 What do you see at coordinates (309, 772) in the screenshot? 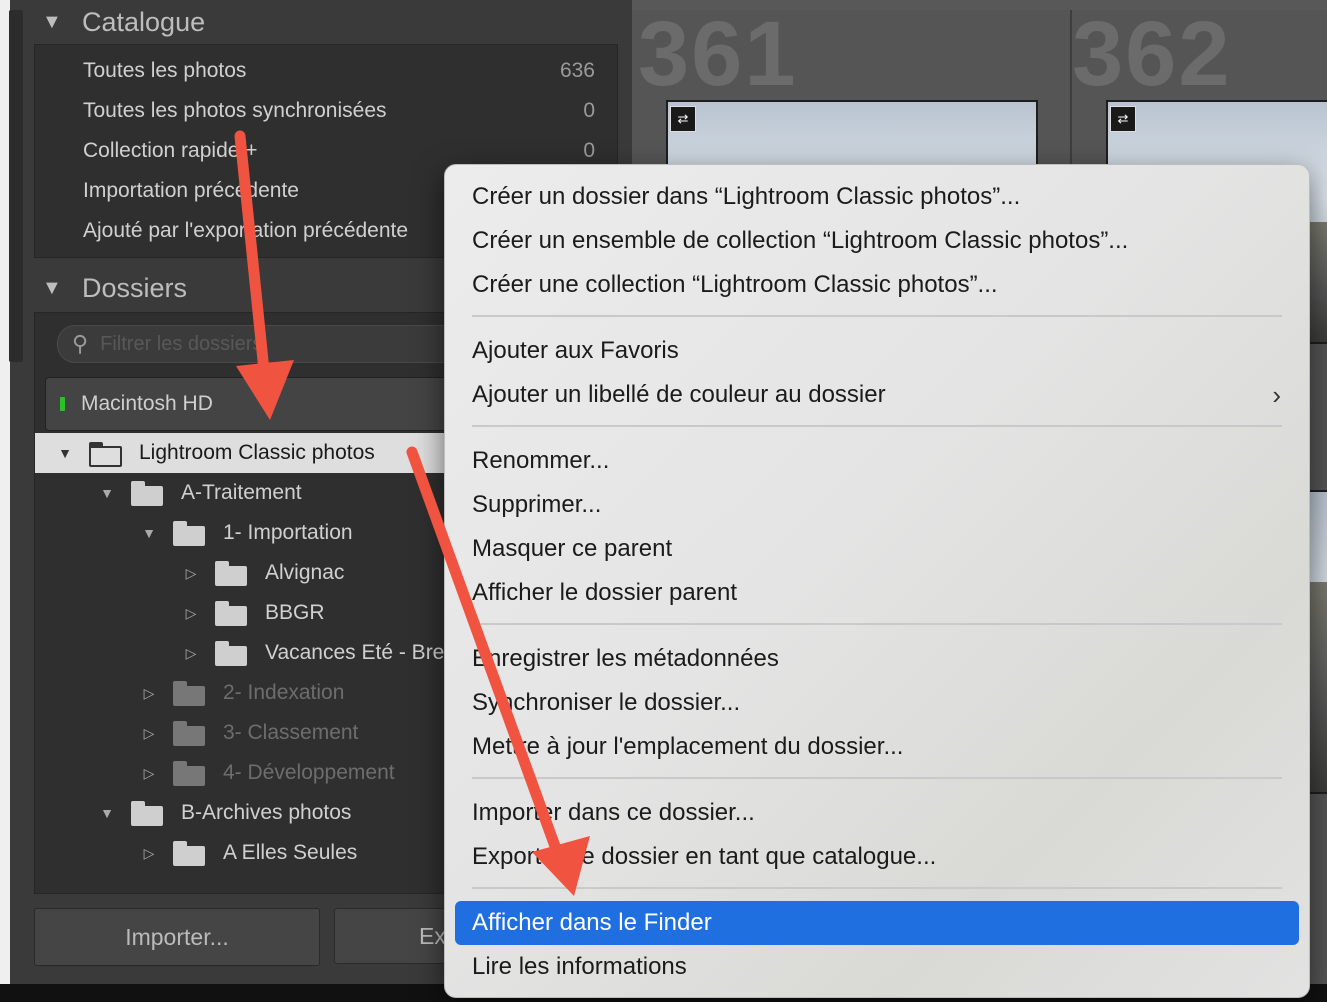
I see `folder-label: 4- Développement` at bounding box center [309, 772].